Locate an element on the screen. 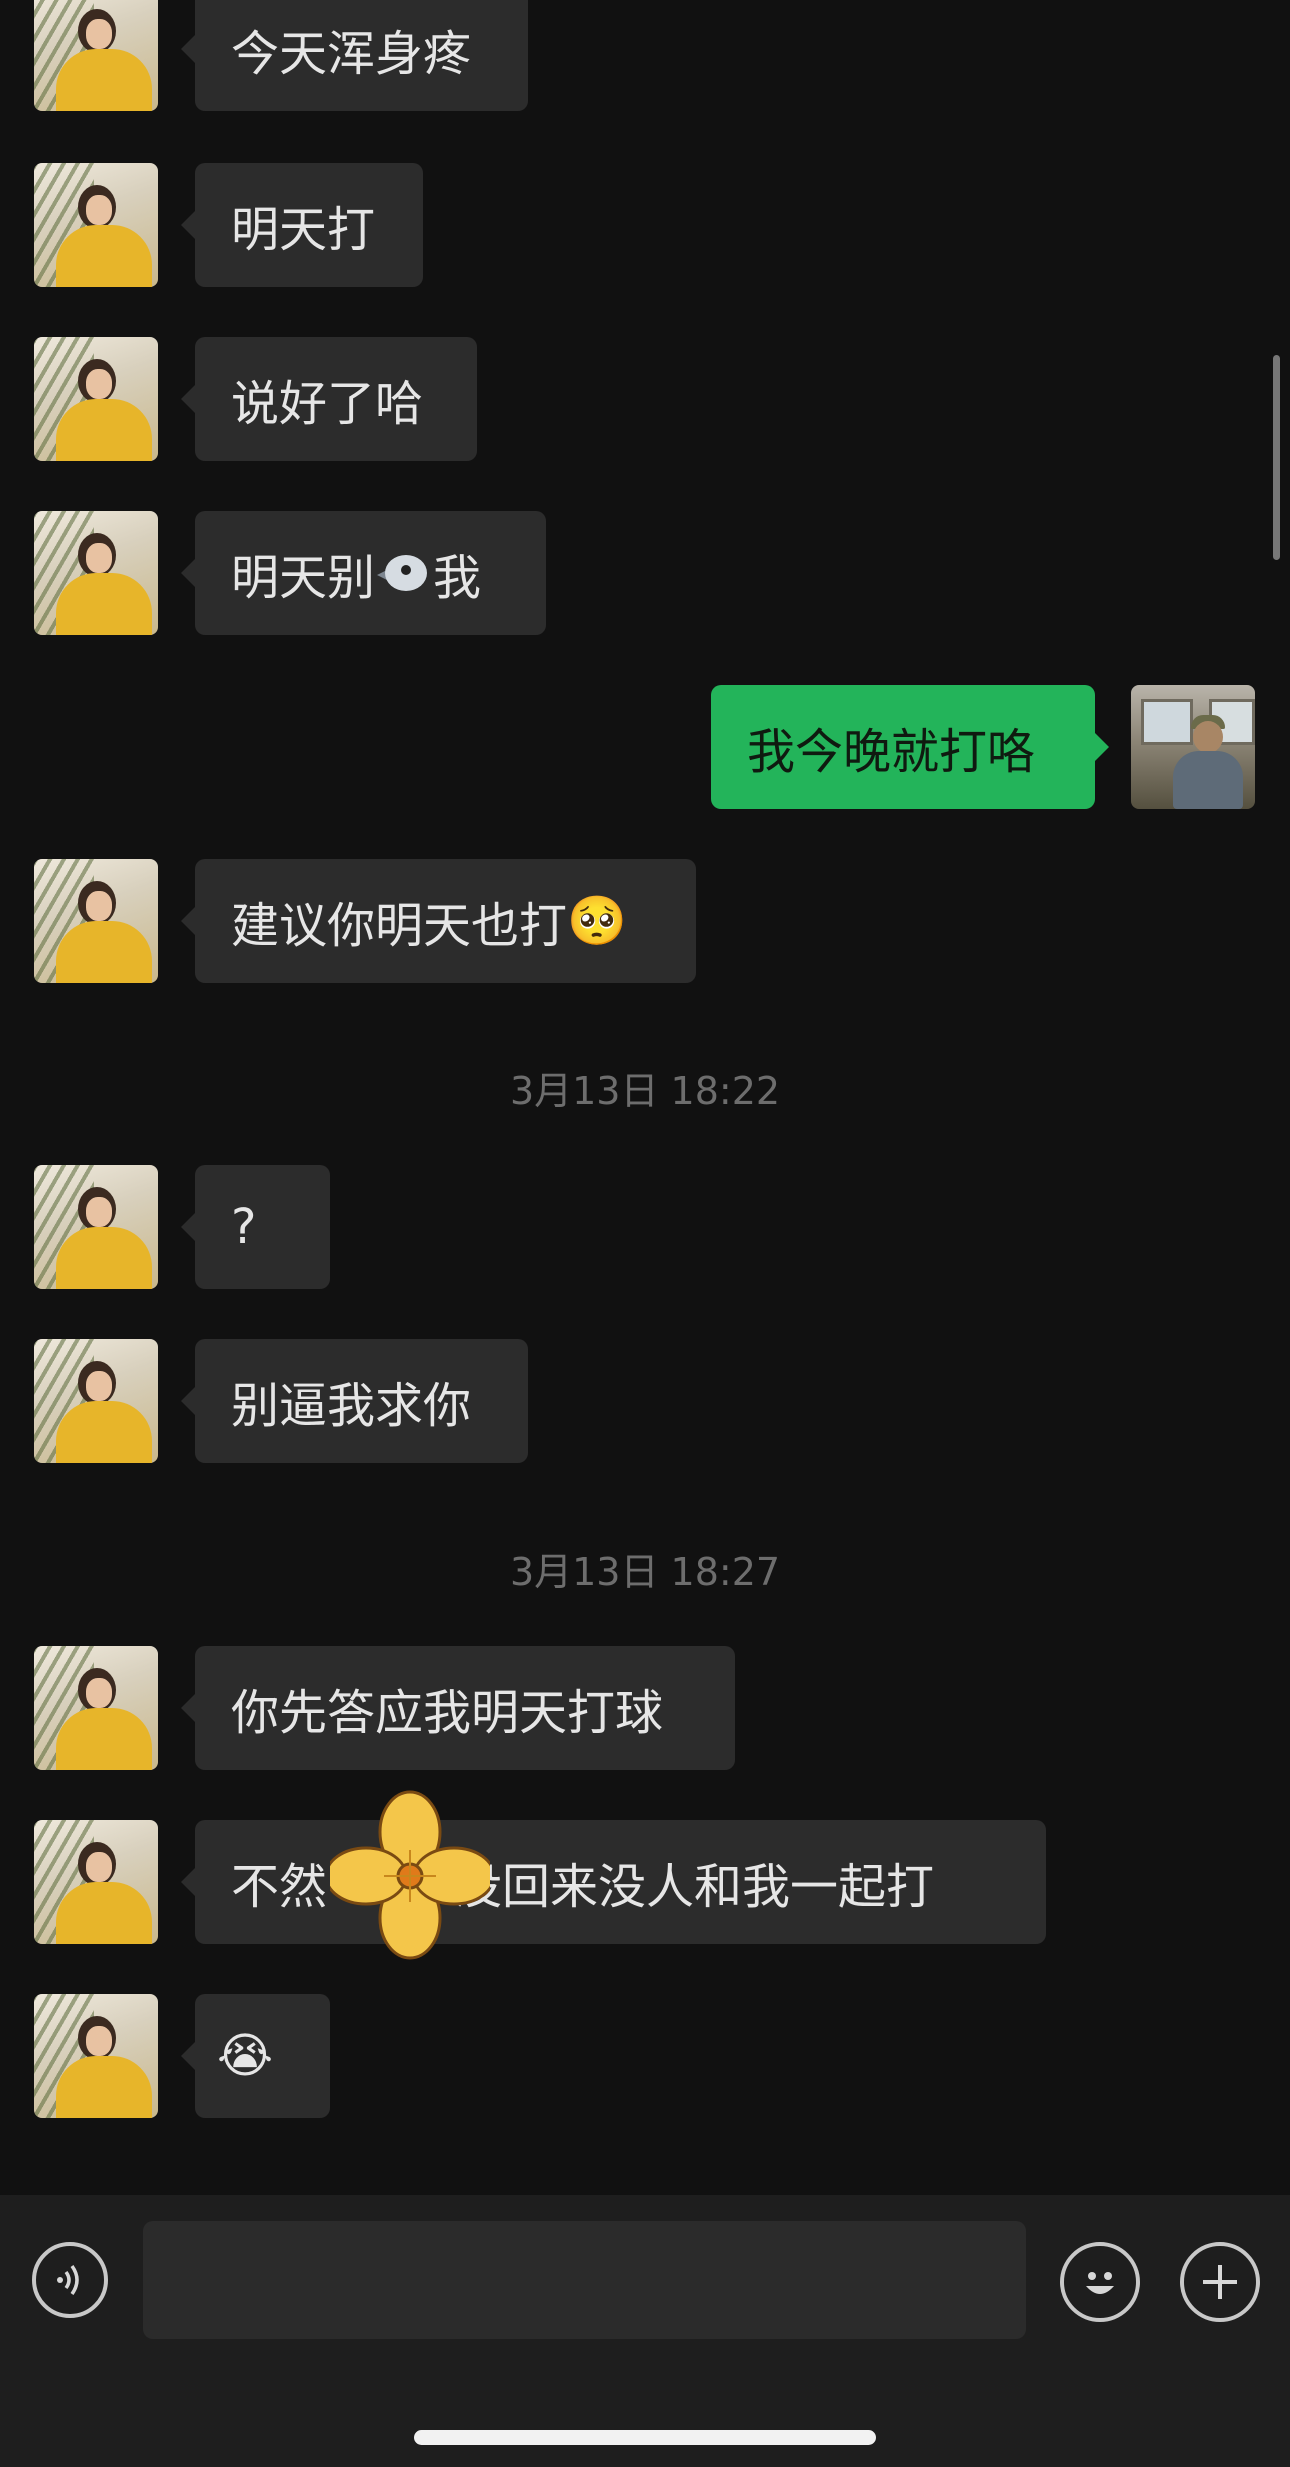 The image size is (1290, 2467). message-text: 建议你明天也打 is located at coordinates (399, 926).